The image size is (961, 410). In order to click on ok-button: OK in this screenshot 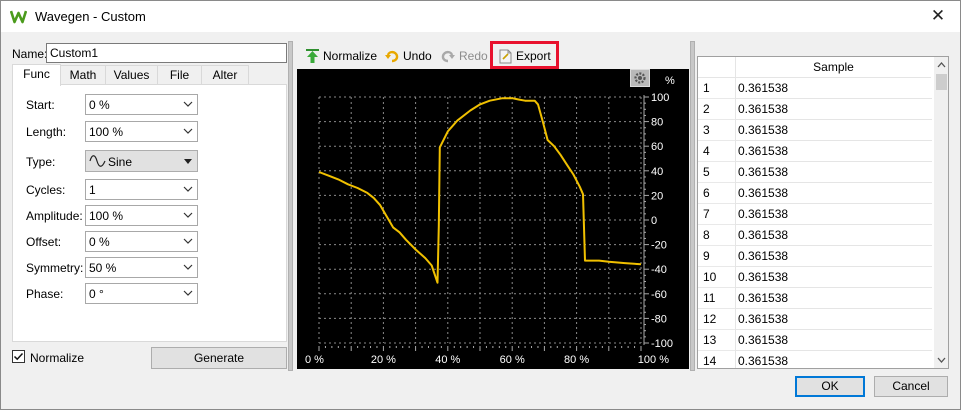, I will do `click(830, 386)`.